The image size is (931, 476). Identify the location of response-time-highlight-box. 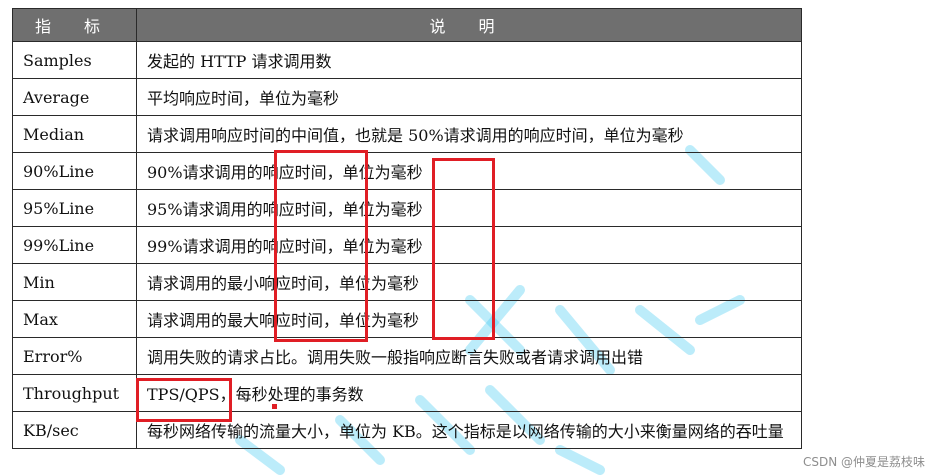
(321, 246).